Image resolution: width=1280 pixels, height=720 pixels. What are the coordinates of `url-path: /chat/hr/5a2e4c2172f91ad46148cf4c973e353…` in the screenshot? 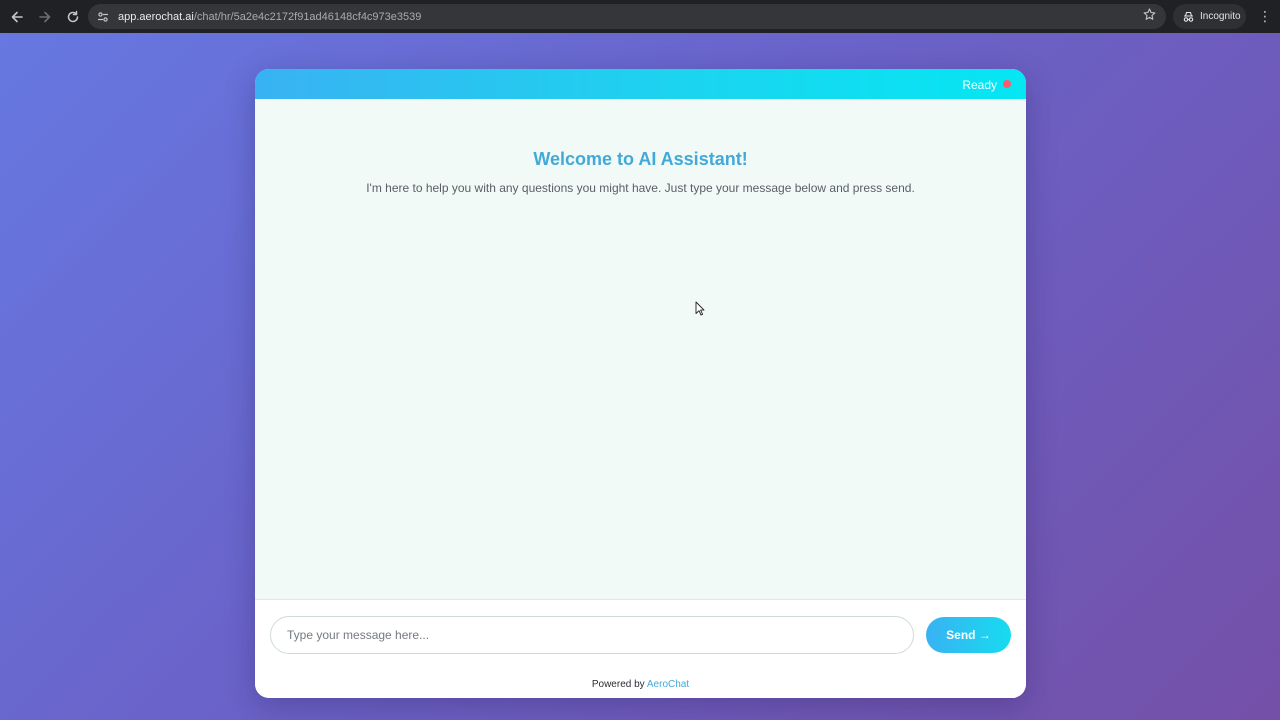 It's located at (307, 16).